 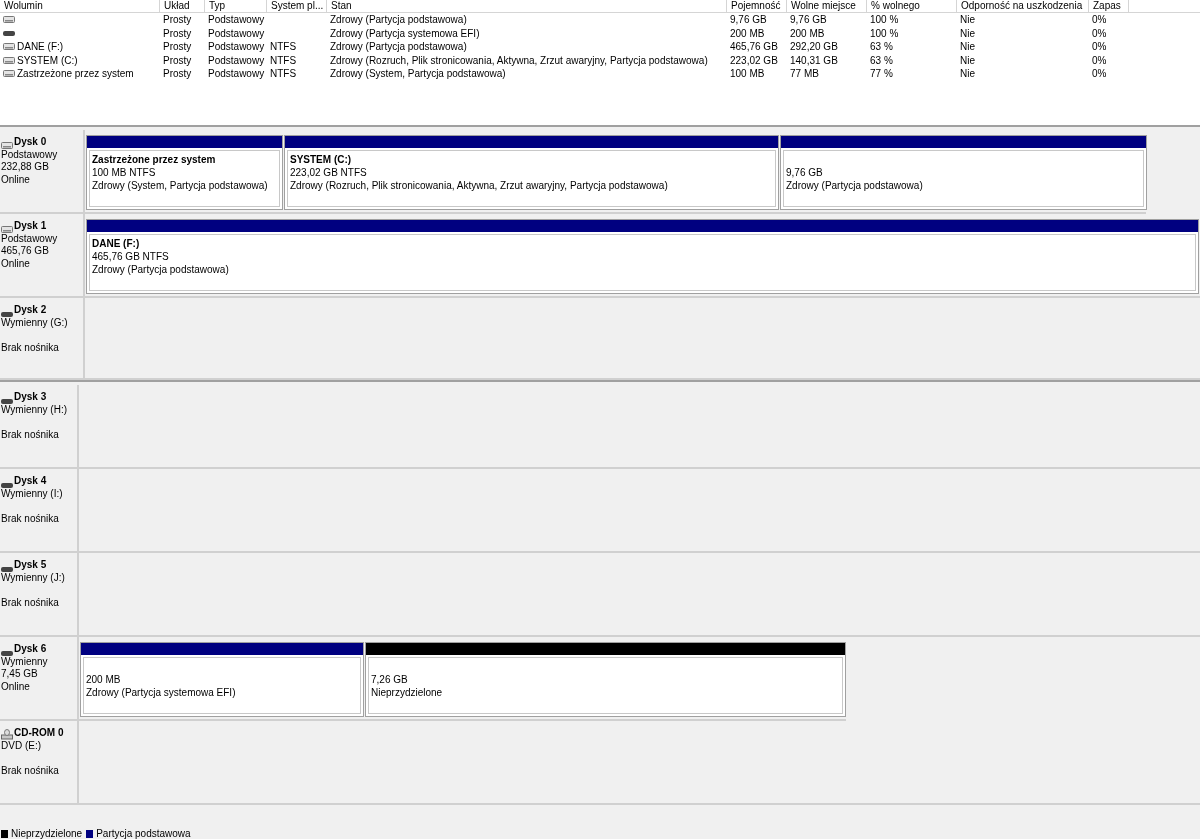 I want to click on disk-info: DVD (E:), so click(x=21, y=745).